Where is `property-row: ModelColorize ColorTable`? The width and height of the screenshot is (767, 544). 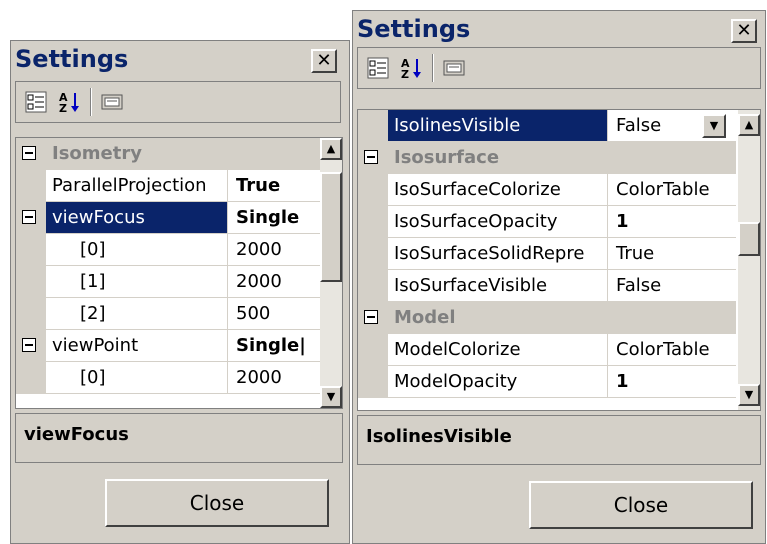 property-row: ModelColorize ColorTable is located at coordinates (547, 350).